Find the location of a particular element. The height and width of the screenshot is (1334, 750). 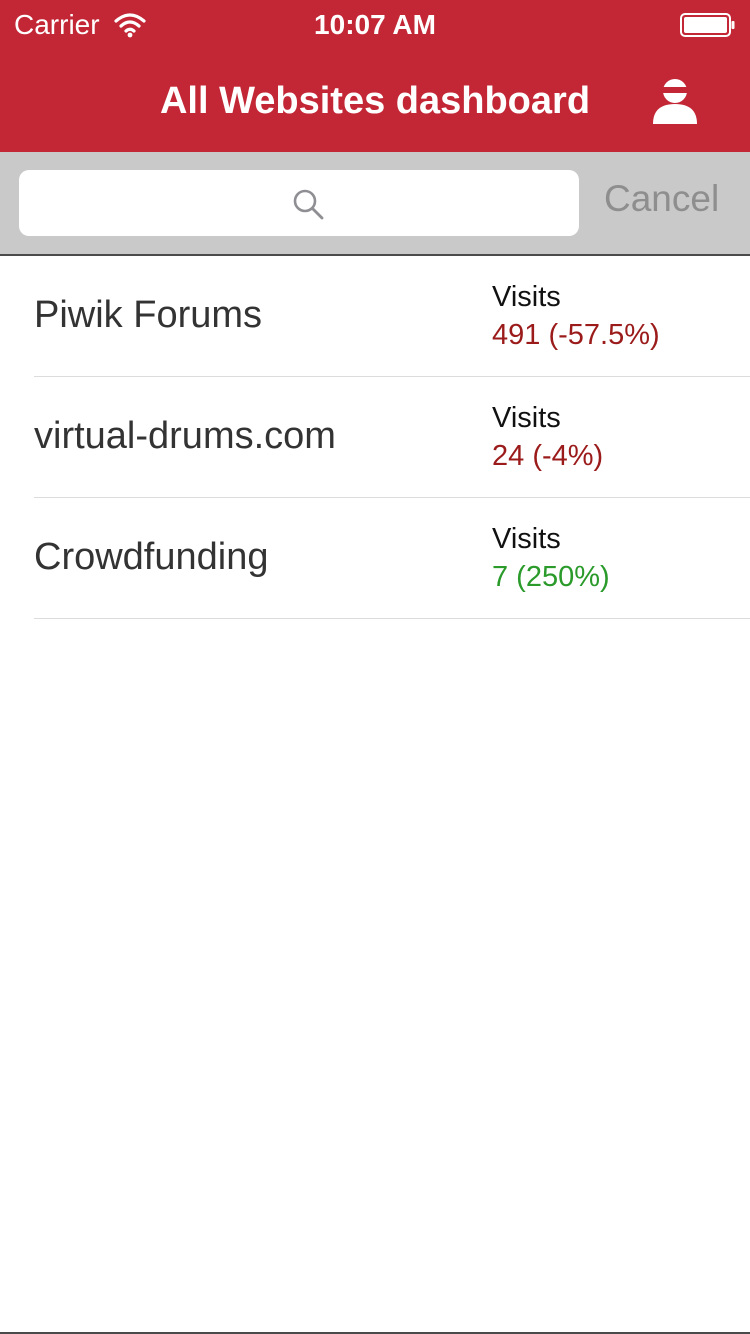

site-row: Piwik Forums Visits 491 (-57.5%) is located at coordinates (375, 316).